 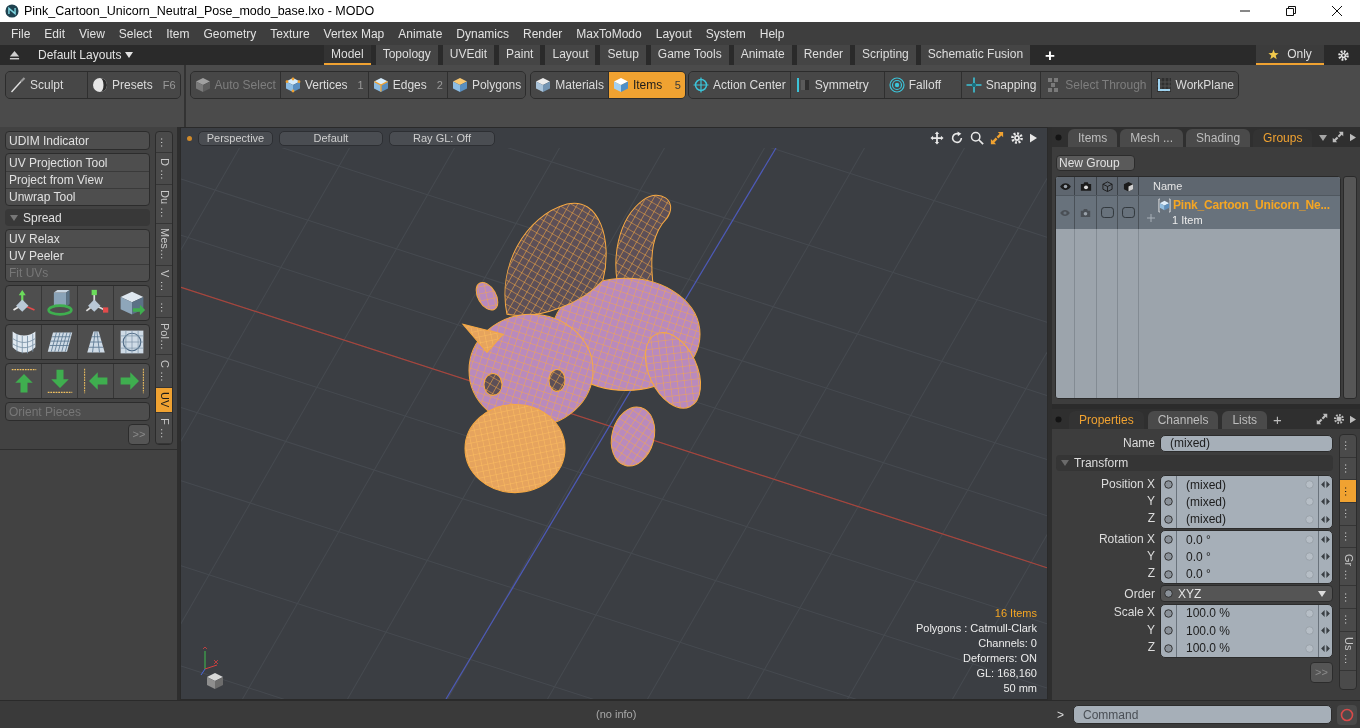 I want to click on layout-tab: Game Tools, so click(x=689, y=55).